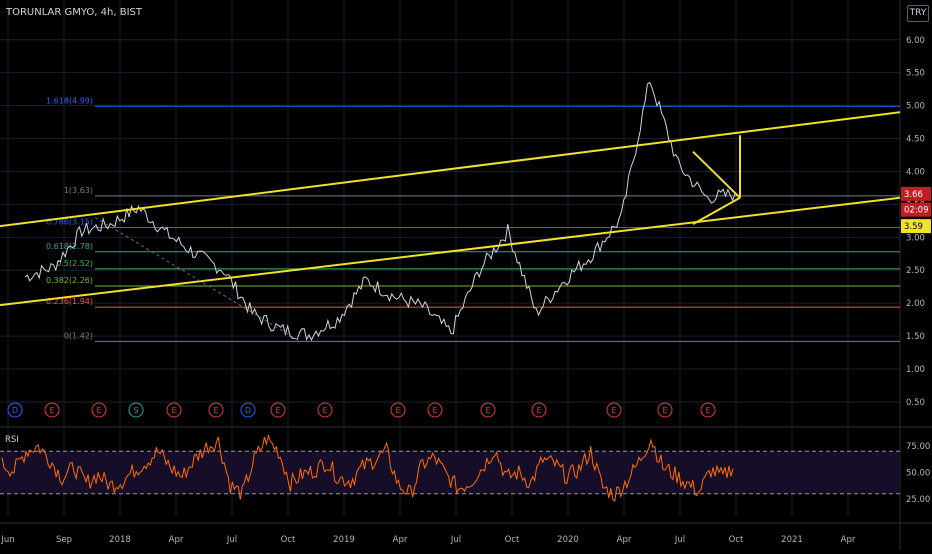  What do you see at coordinates (12, 440) in the screenshot?
I see `rsi-title: RSI` at bounding box center [12, 440].